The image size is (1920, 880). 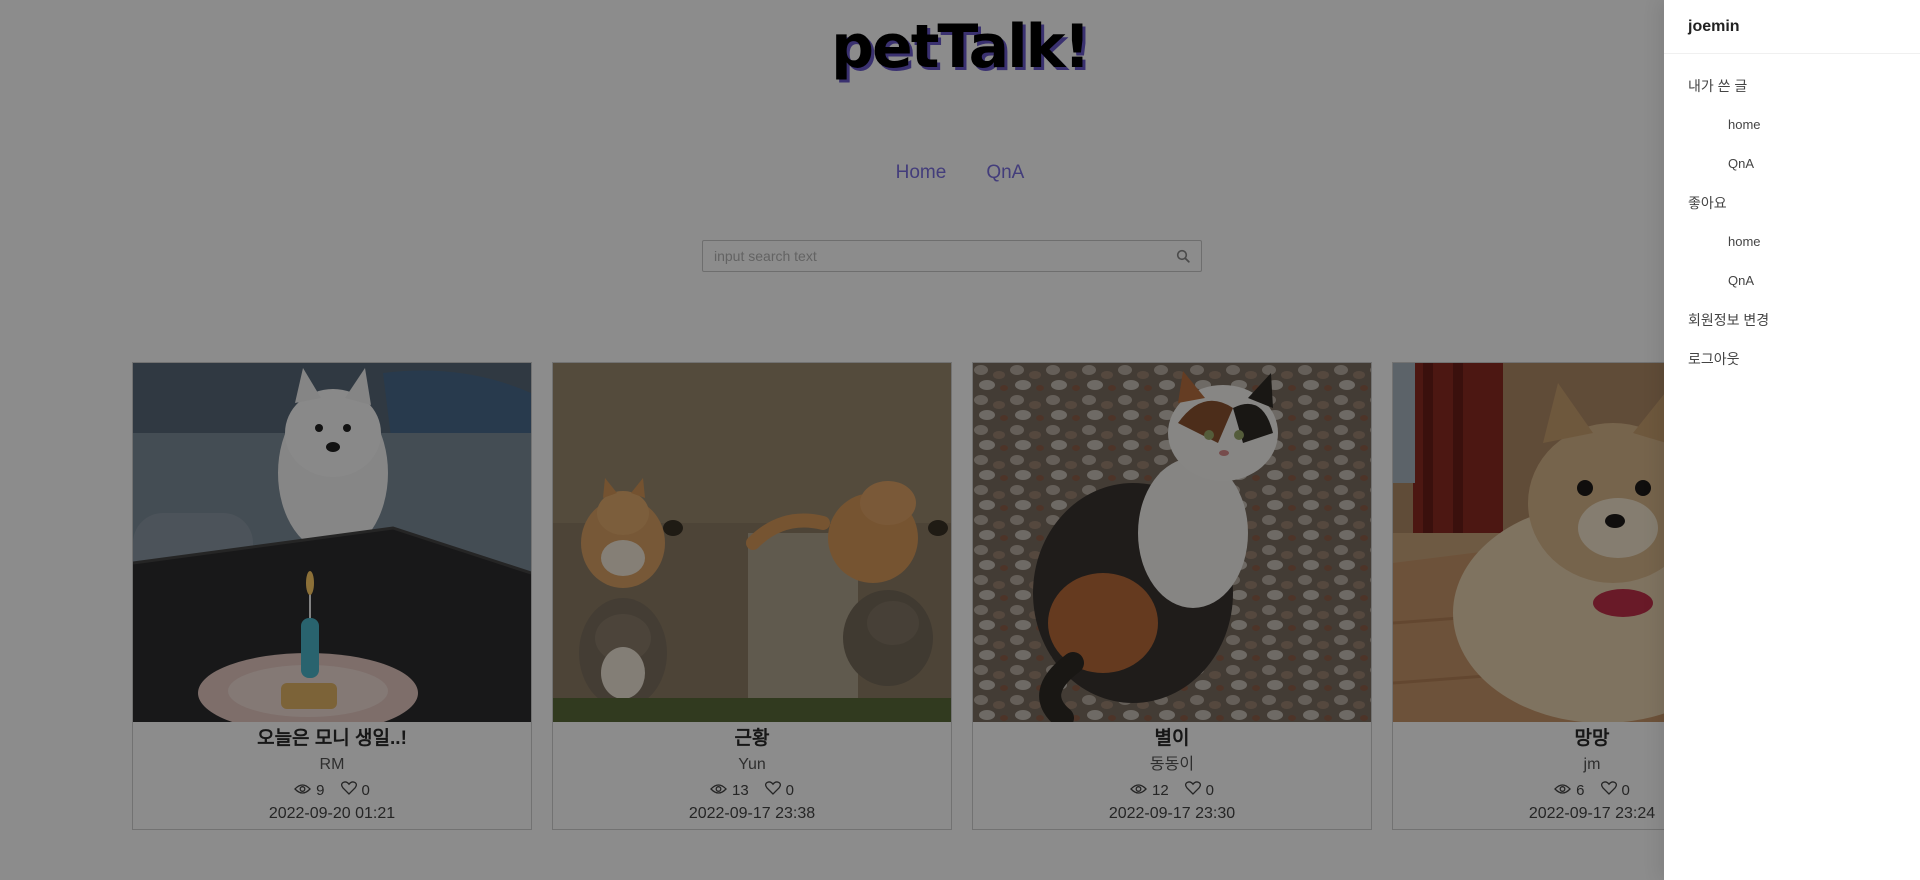 I want to click on menu-my-posts-home: home, so click(x=1792, y=124).